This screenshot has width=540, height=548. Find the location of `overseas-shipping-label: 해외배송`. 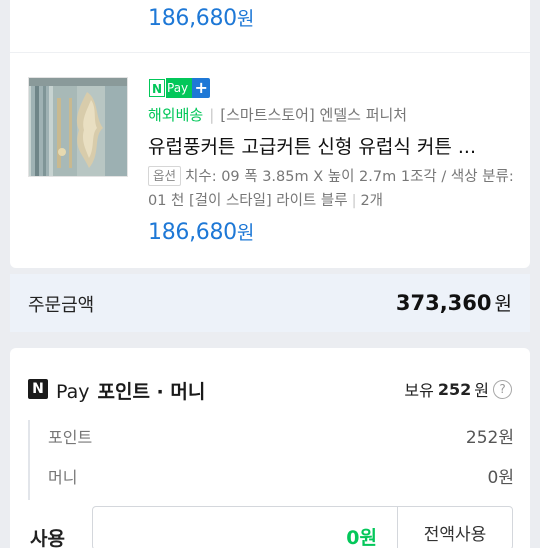

overseas-shipping-label: 해외배송 is located at coordinates (176, 115).